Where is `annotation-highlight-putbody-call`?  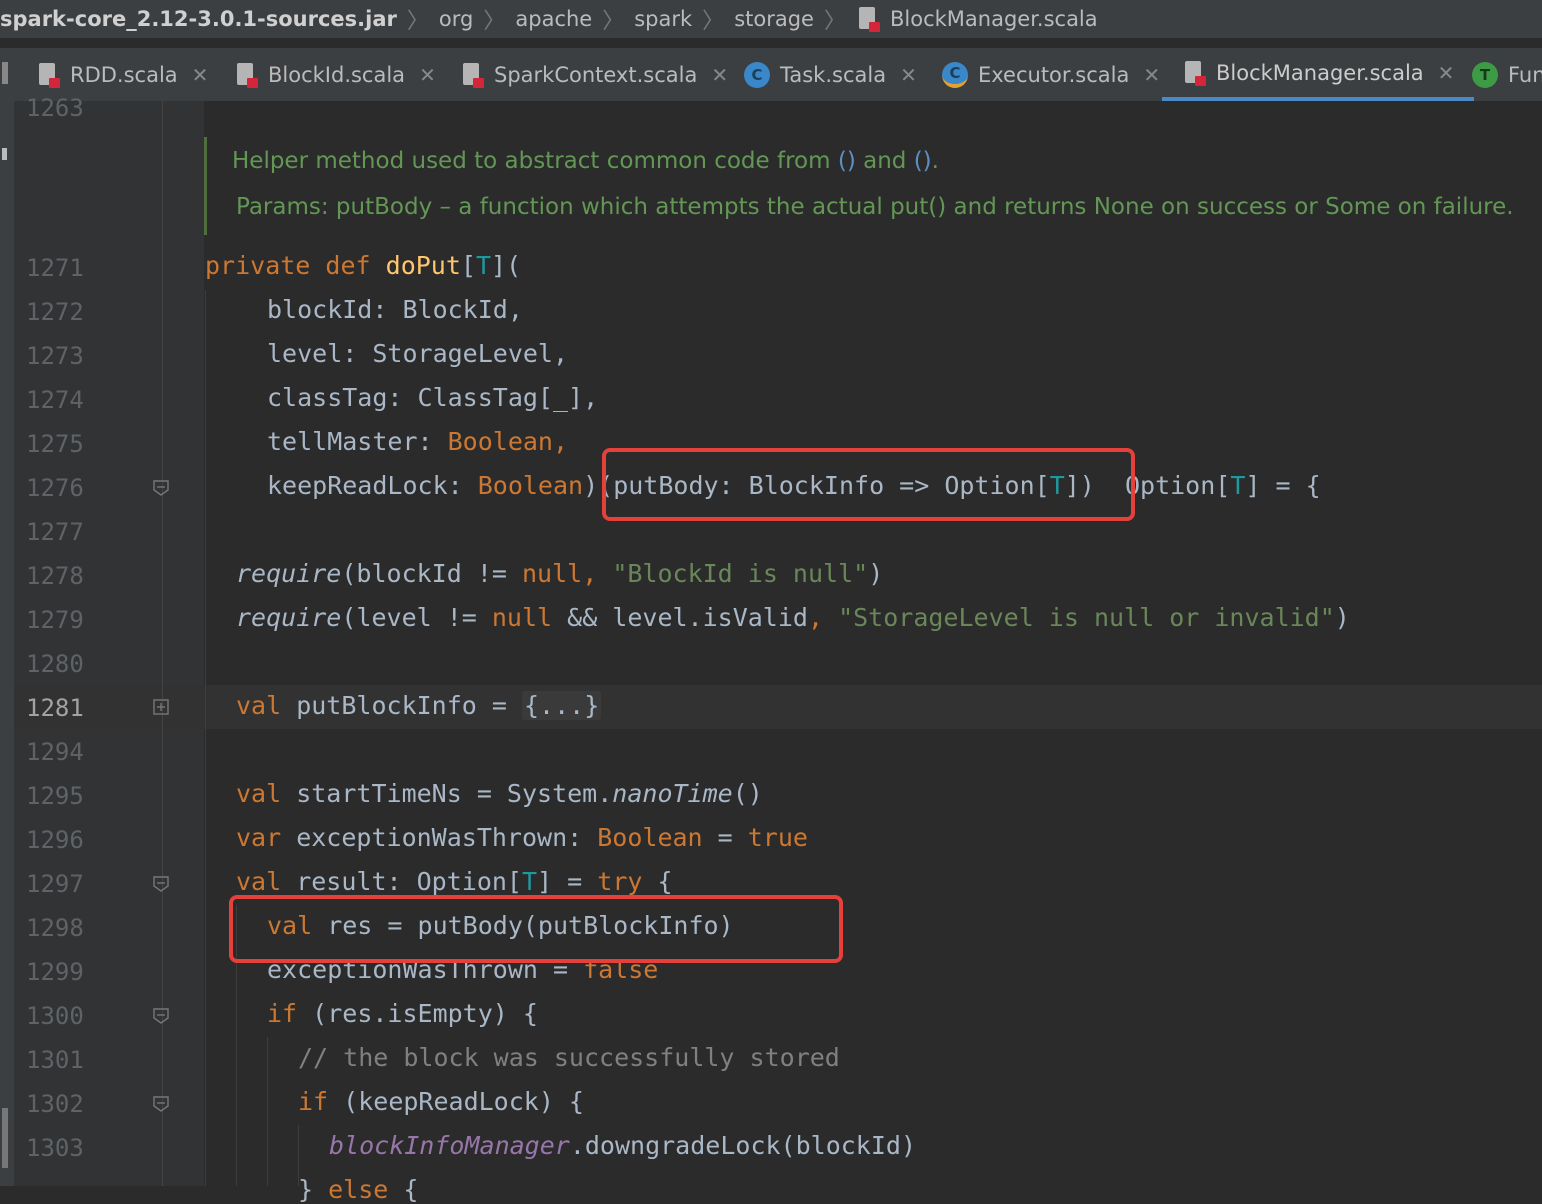 annotation-highlight-putbody-call is located at coordinates (536, 929).